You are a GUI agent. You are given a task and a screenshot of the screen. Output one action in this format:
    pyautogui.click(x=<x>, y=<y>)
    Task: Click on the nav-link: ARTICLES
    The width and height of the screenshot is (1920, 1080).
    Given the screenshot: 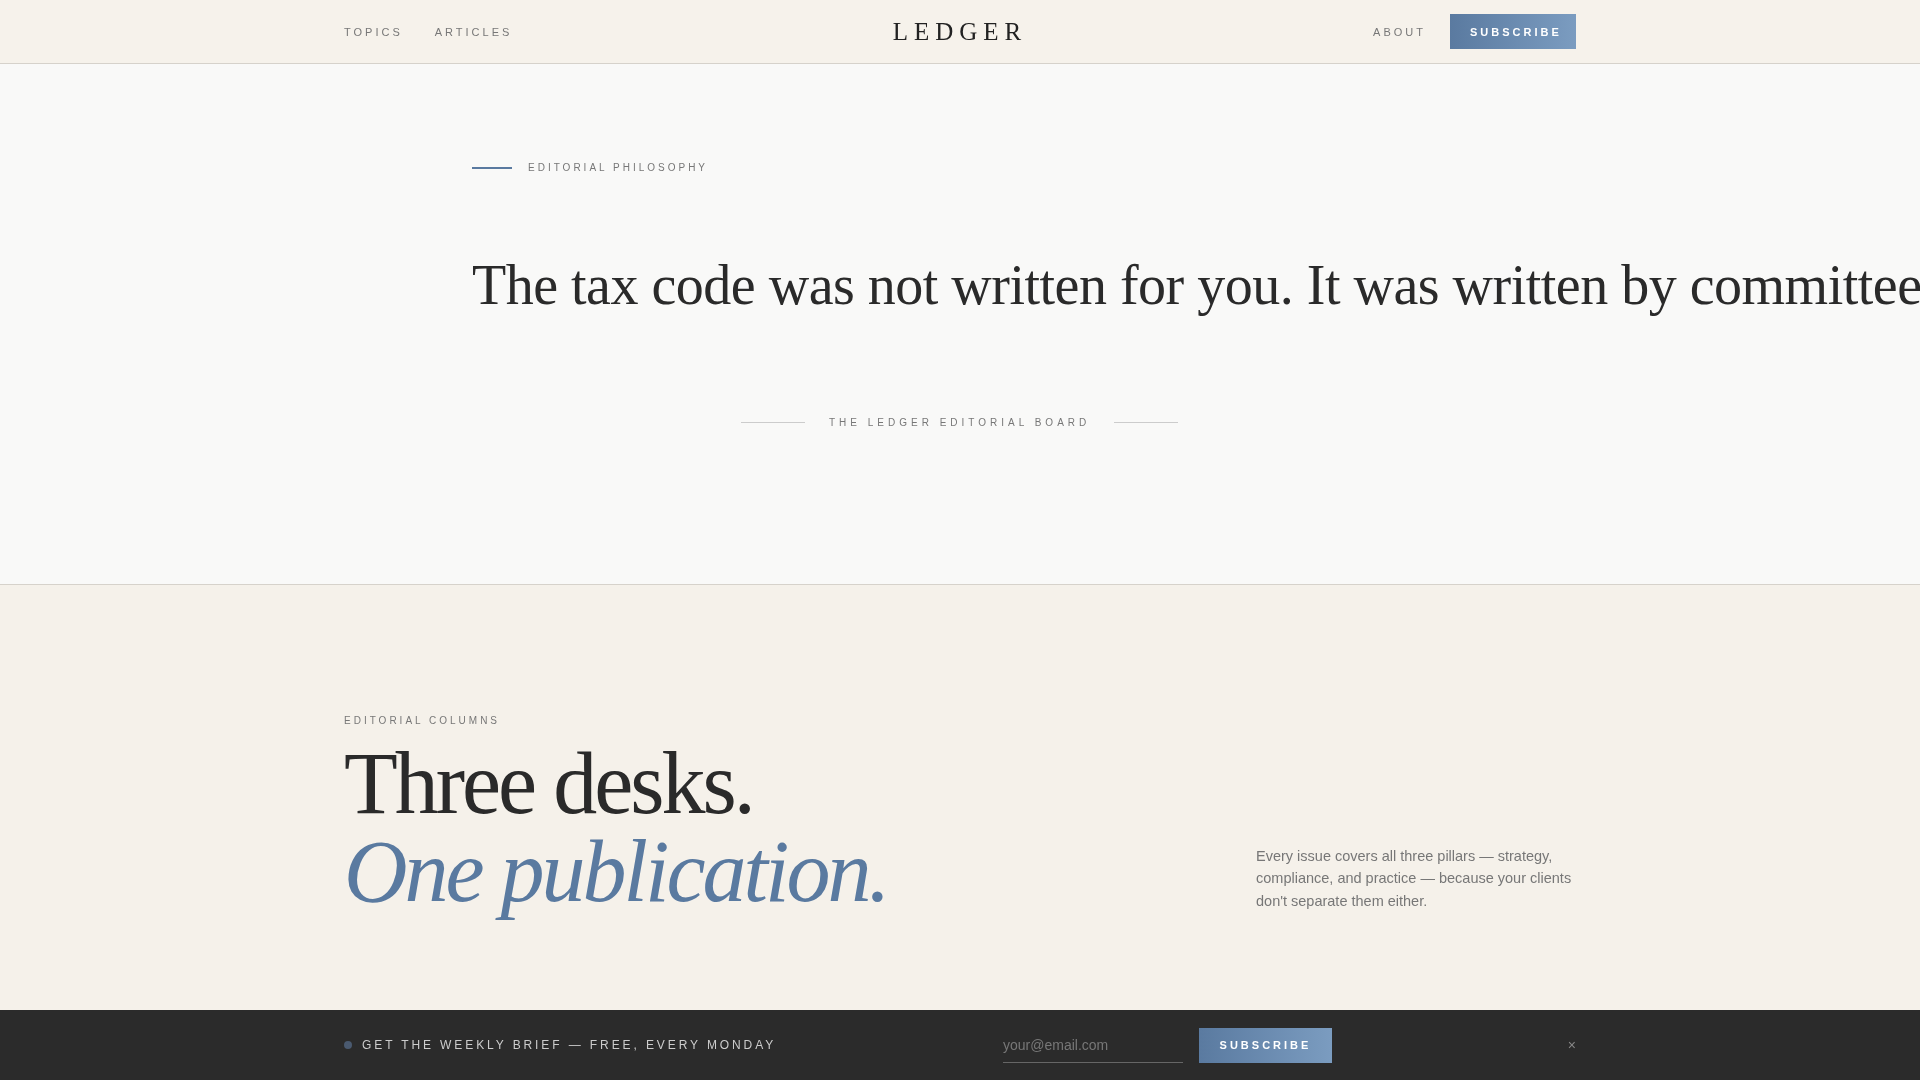 What is the action you would take?
    pyautogui.click(x=473, y=31)
    